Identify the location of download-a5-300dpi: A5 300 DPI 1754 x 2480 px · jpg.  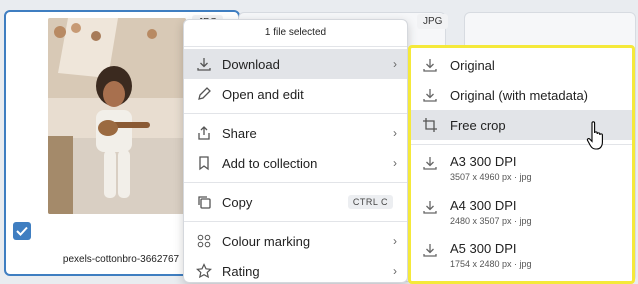
(521, 261).